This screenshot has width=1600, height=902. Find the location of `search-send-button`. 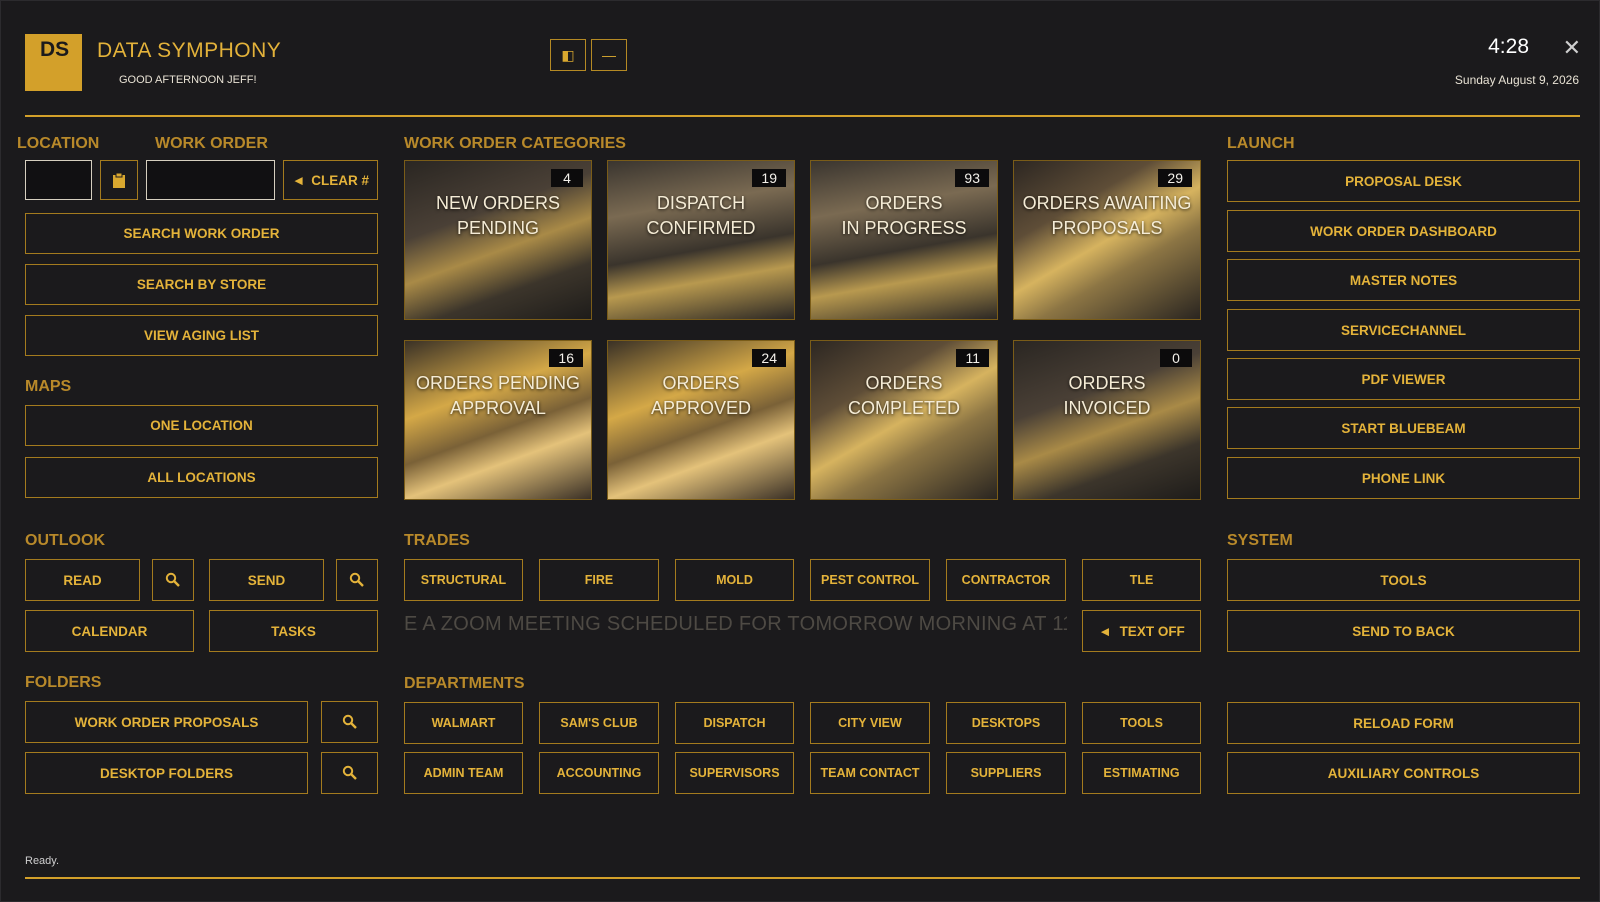

search-send-button is located at coordinates (357, 580).